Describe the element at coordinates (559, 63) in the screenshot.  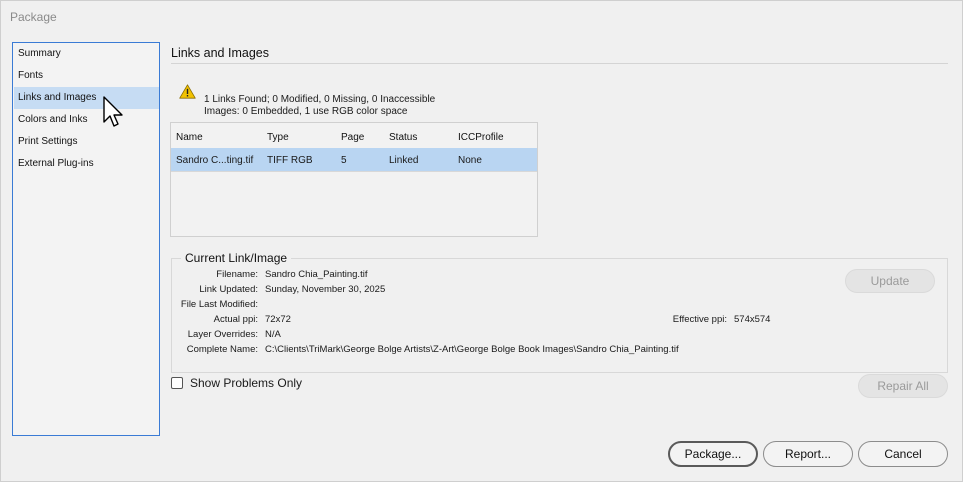
I see `section-divider` at that location.